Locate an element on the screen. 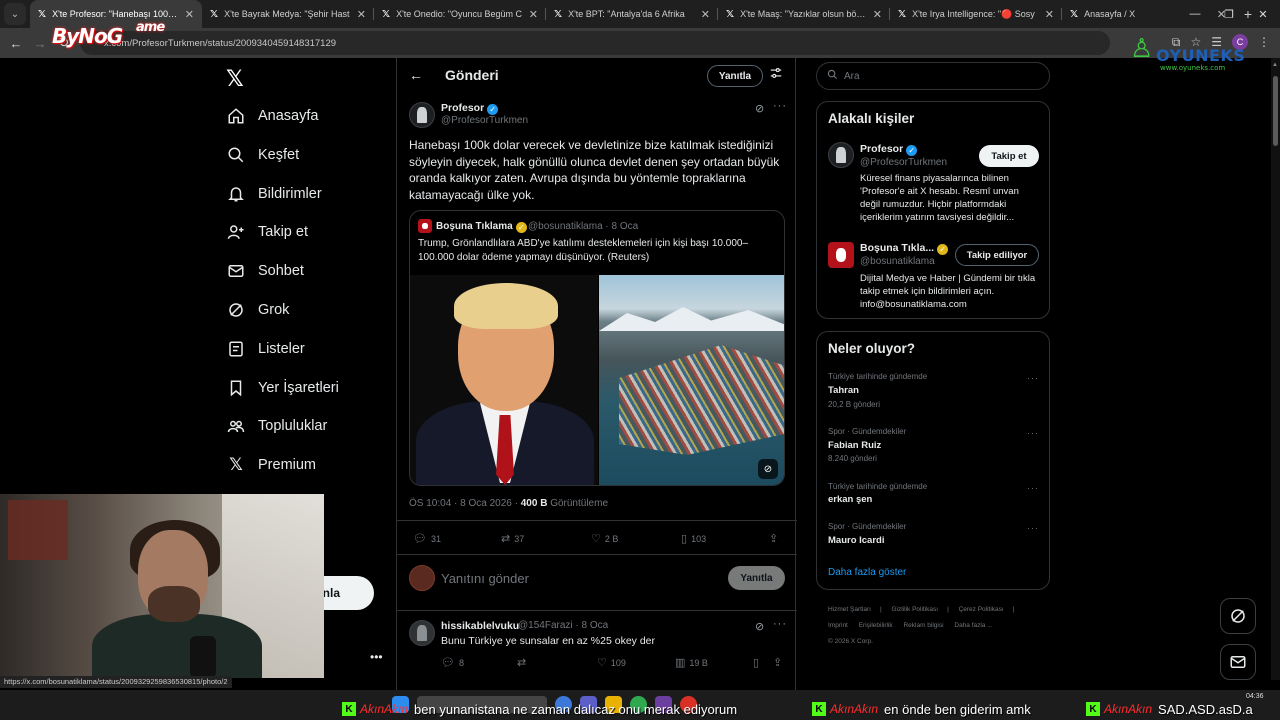 The width and height of the screenshot is (1280, 720). browser-tab: 𝕏 X'te Onedio: "Oyuncu Begüm C ✕ is located at coordinates (460, 14).